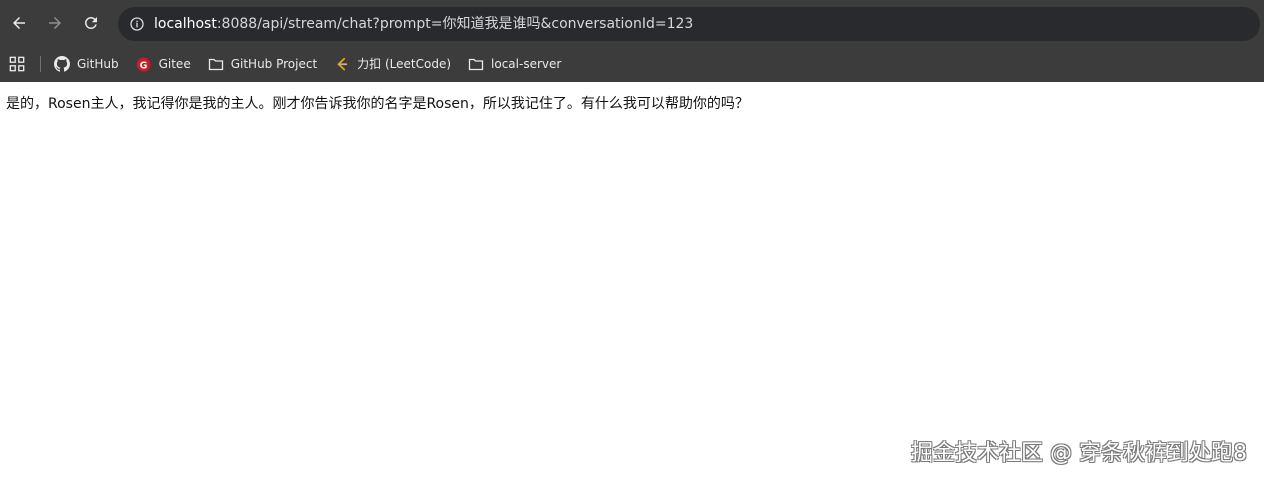 The image size is (1264, 481). What do you see at coordinates (40, 64) in the screenshot?
I see `bookmarks-separator` at bounding box center [40, 64].